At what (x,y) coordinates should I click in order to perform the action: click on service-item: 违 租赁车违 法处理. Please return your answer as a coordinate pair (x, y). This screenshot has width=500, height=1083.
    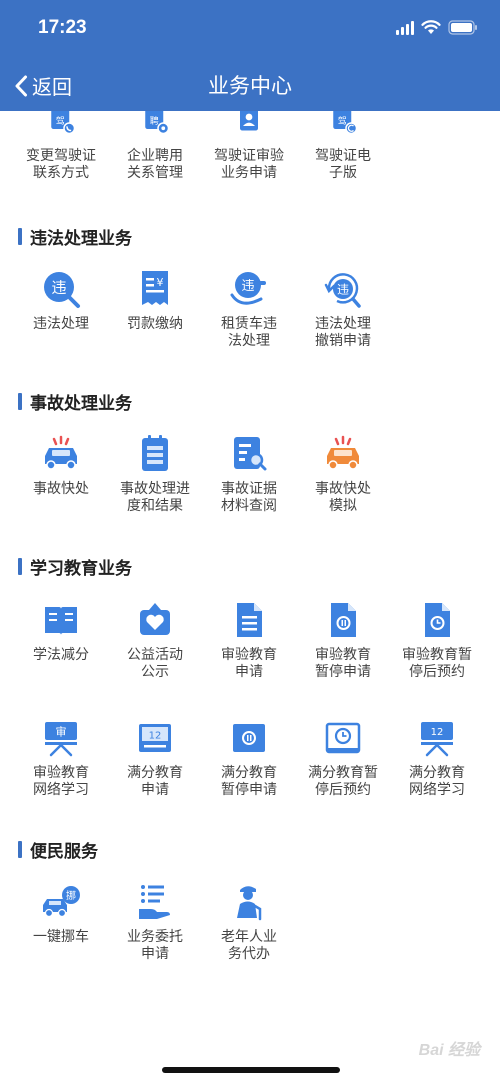
    Looking at the image, I should click on (249, 309).